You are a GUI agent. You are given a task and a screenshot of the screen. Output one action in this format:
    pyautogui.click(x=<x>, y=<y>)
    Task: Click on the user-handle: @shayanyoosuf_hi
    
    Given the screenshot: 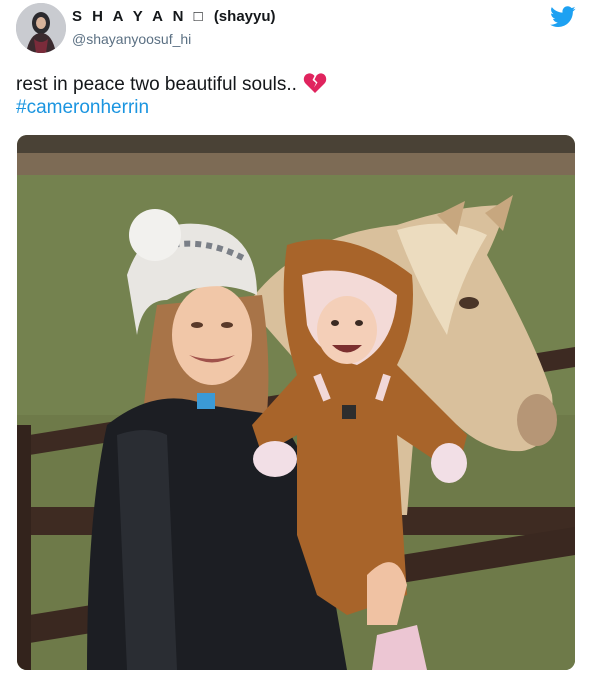 What is the action you would take?
    pyautogui.click(x=131, y=39)
    